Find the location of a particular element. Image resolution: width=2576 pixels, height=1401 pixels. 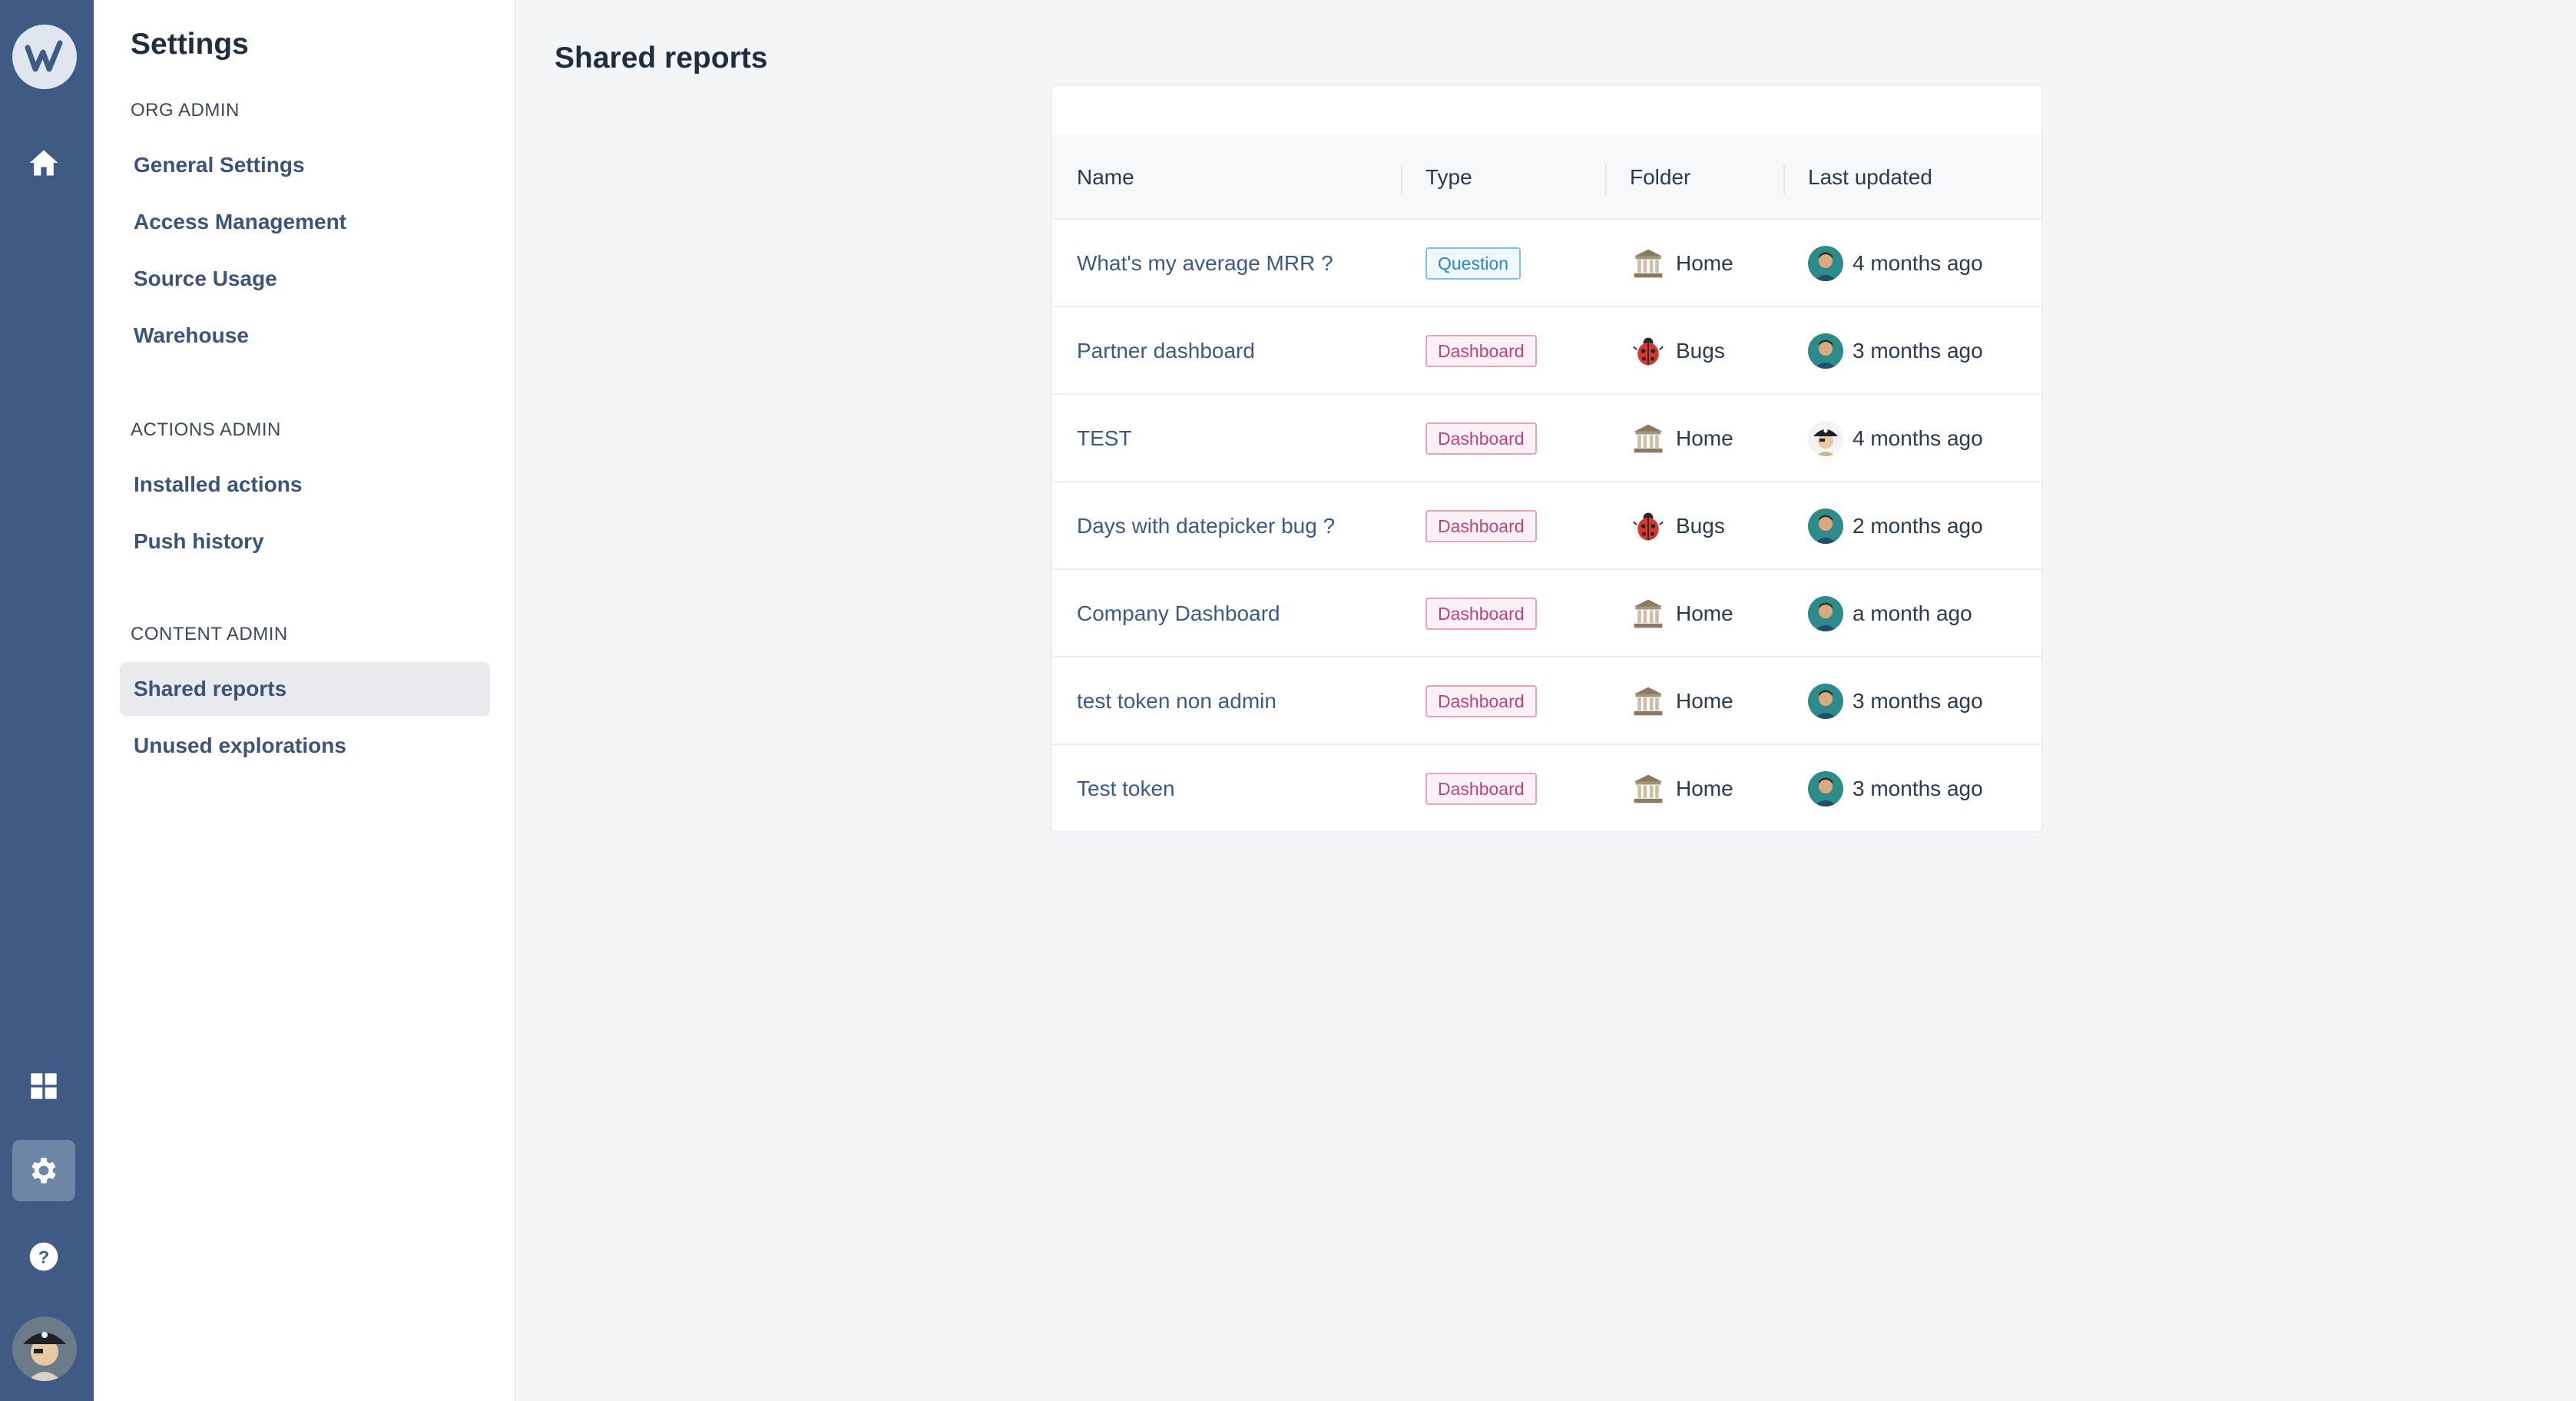

grid-icon is located at coordinates (44, 1086).